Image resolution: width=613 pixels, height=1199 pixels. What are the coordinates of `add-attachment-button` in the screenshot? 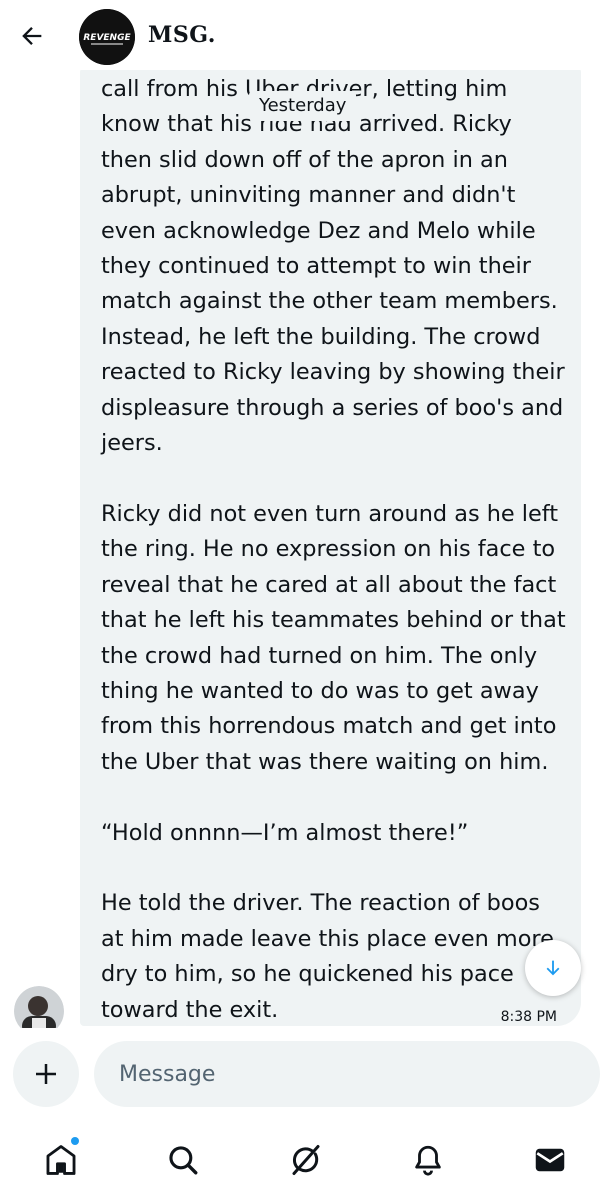 It's located at (46, 1074).